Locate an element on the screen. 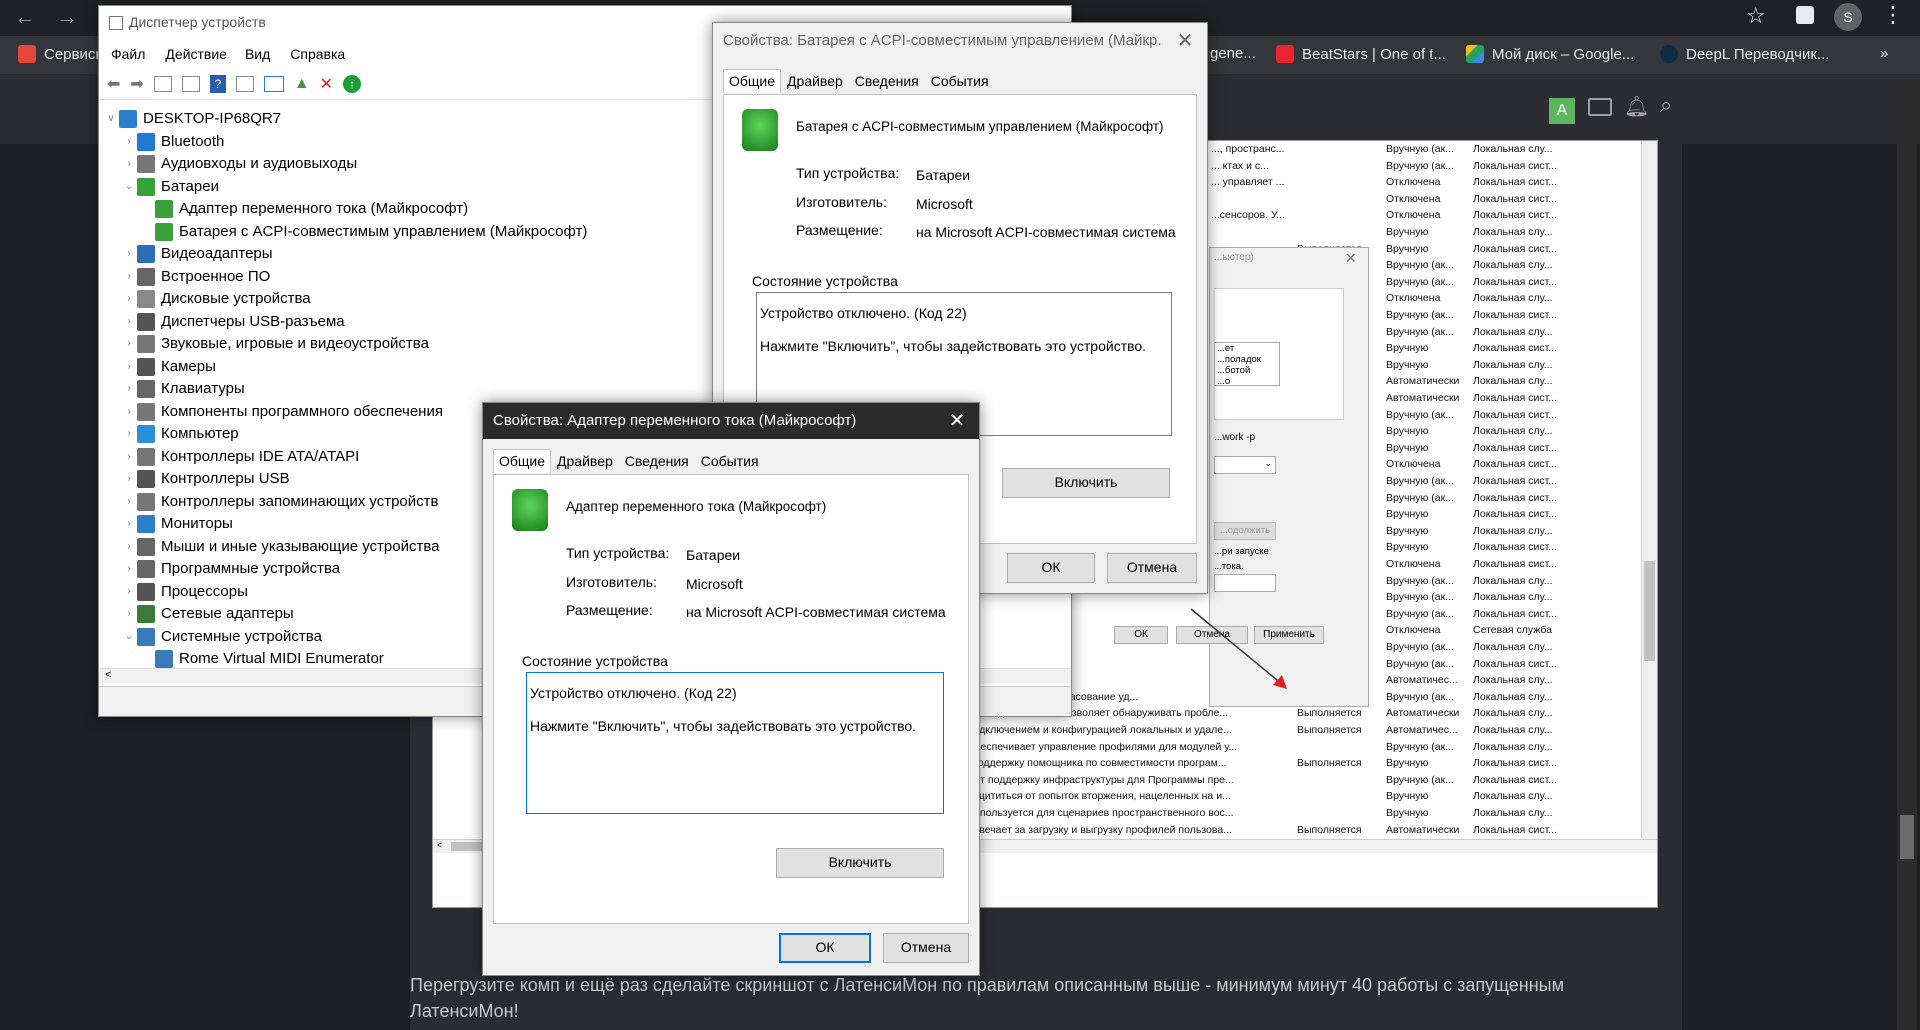 This screenshot has height=1030, width=1920. search-icon: ⌕ is located at coordinates (1666, 105).